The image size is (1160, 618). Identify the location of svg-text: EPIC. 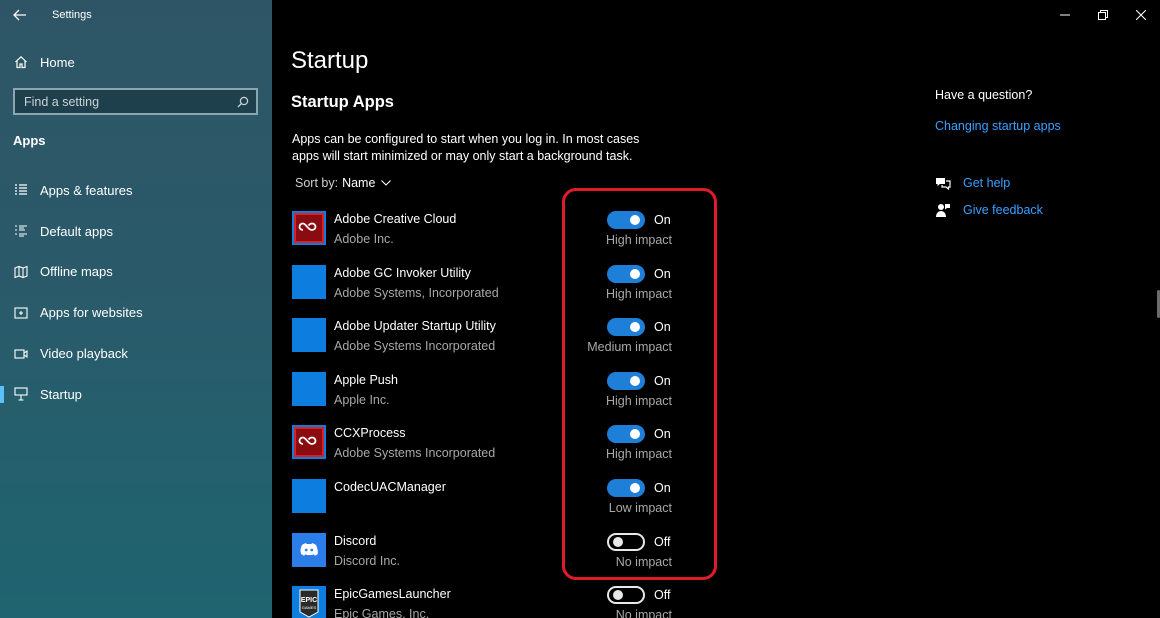
(309, 600).